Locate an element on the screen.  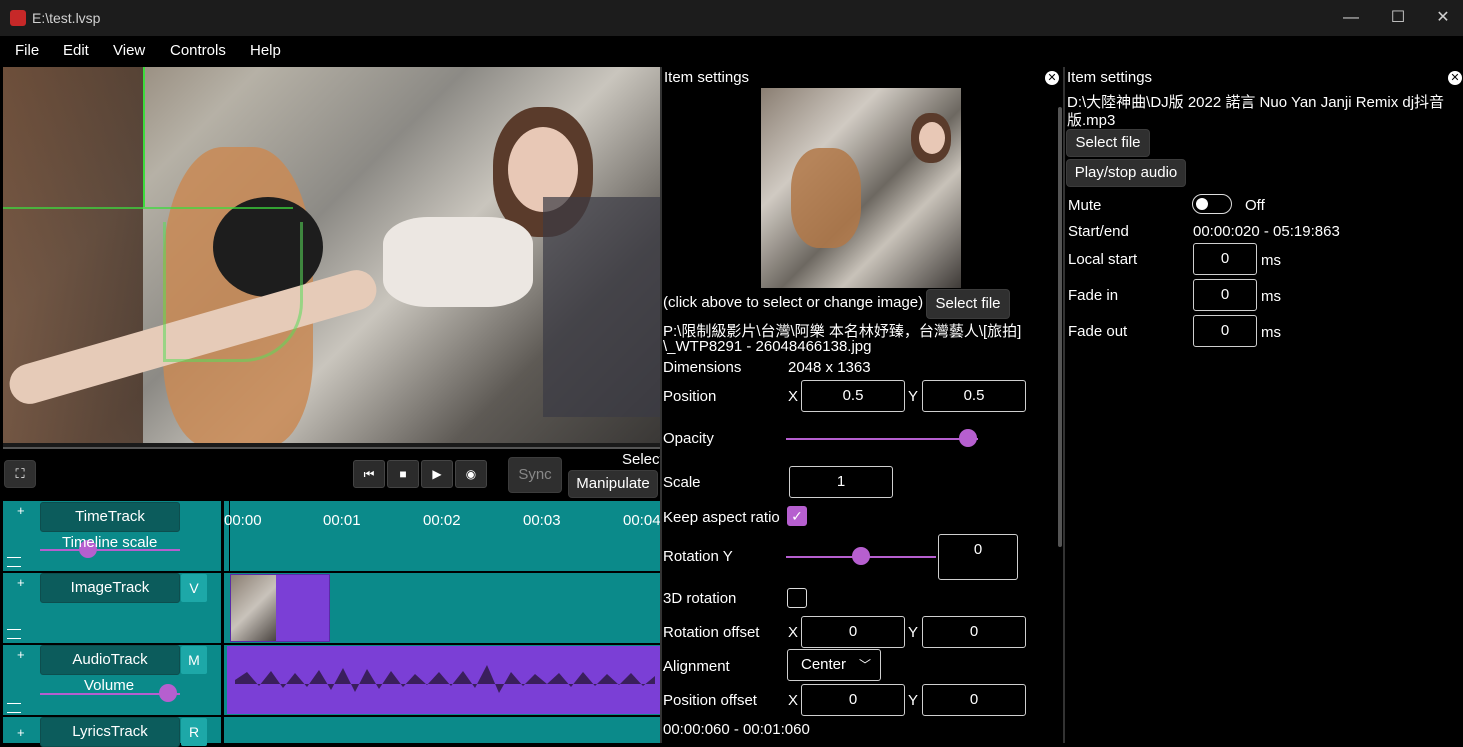
gizmo-rotation-handle is located at coordinates (233, 292).